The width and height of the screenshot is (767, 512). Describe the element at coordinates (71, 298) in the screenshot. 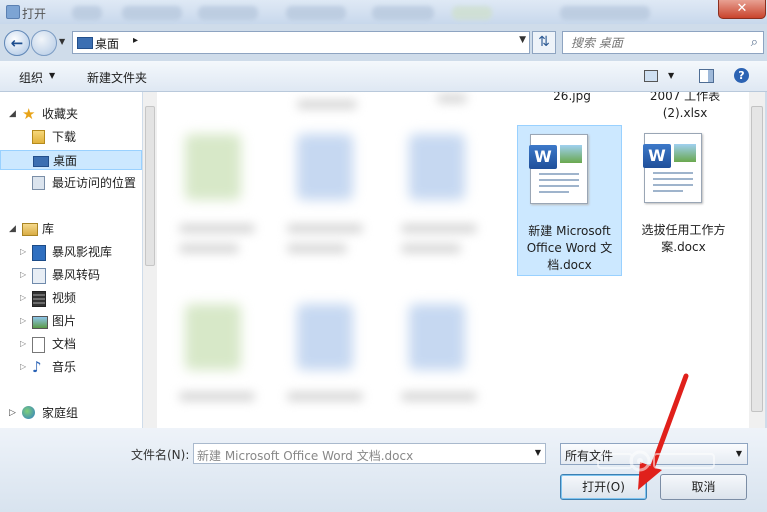

I see `nav-item-videos: ▷ 视频` at that location.